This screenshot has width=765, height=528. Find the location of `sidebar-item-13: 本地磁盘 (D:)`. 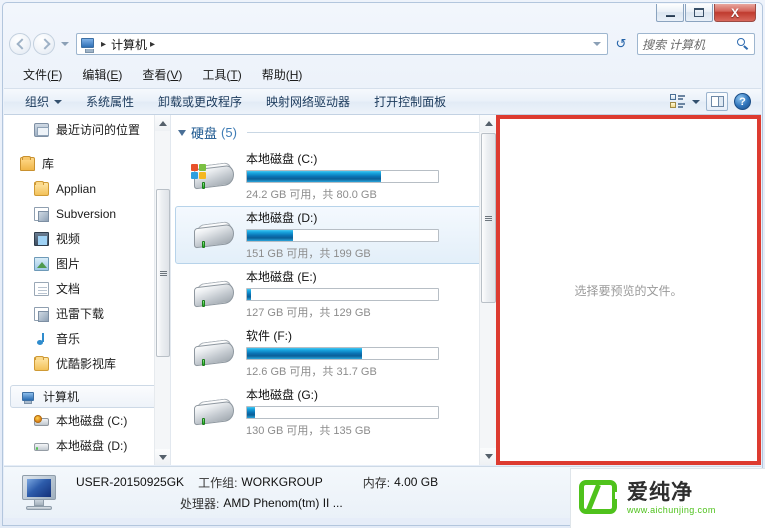

sidebar-item-13: 本地磁盘 (D:) is located at coordinates (87, 445).